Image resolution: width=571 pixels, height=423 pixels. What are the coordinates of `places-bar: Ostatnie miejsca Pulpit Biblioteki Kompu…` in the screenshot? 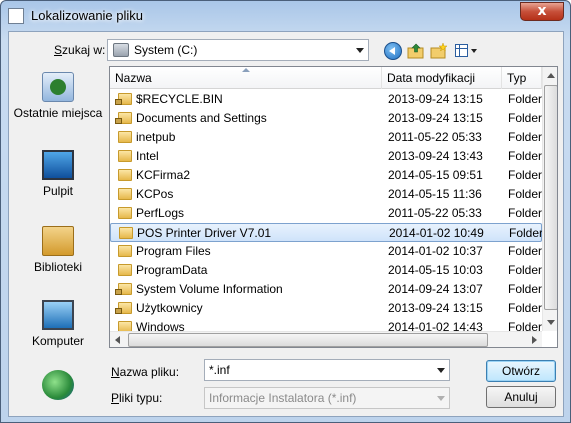 It's located at (58, 234).